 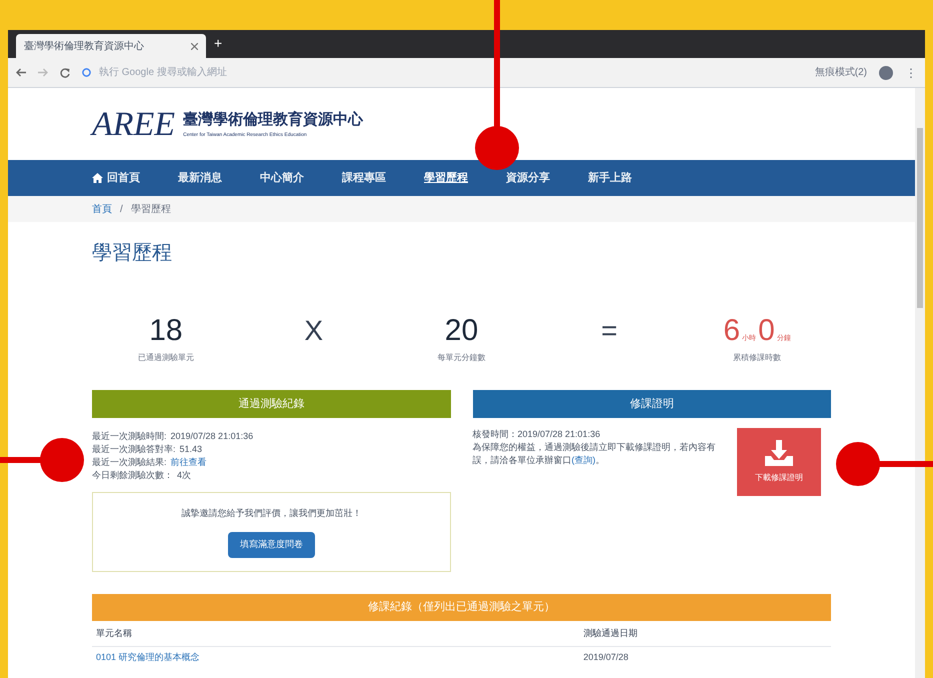 I want to click on record-value: 51.43, so click(x=191, y=449).